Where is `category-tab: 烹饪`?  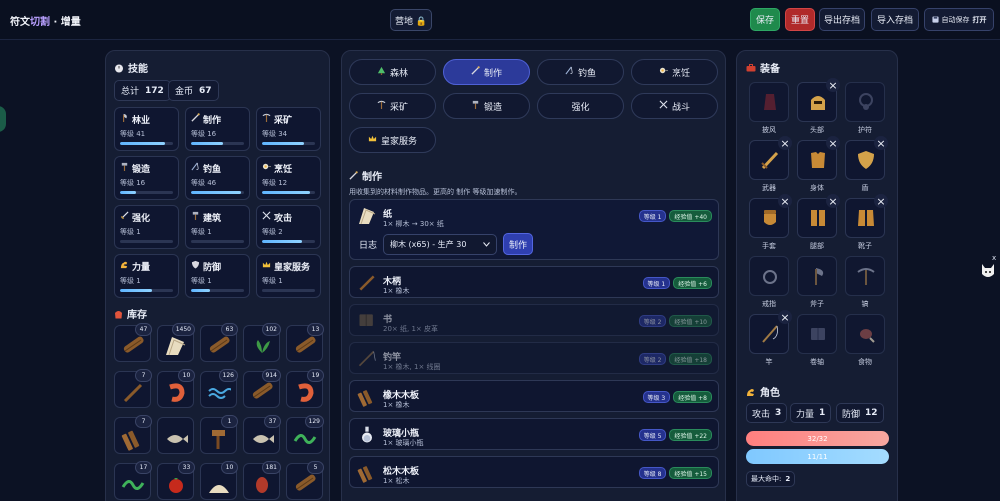 category-tab: 烹饪 is located at coordinates (674, 72).